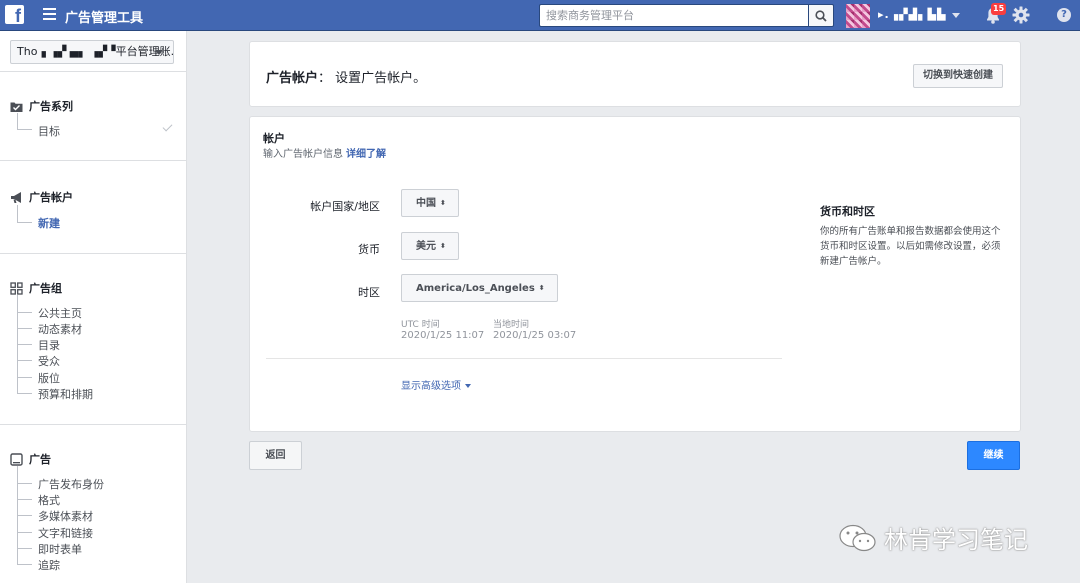  Describe the element at coordinates (345, 206) in the screenshot. I see `country-label: 帐户国家/地区` at that location.